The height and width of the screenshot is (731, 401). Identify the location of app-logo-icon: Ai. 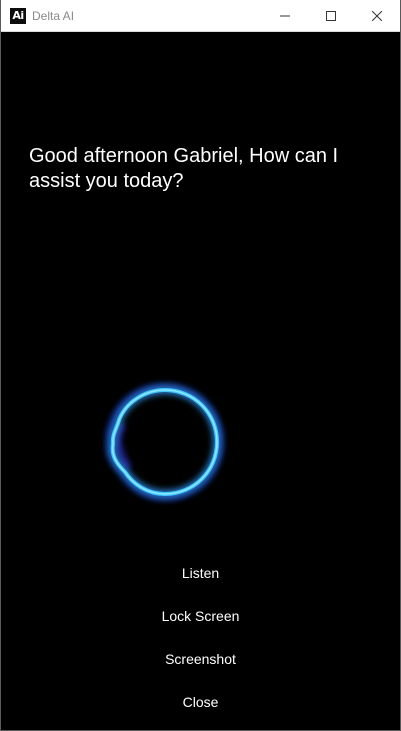
(18, 15).